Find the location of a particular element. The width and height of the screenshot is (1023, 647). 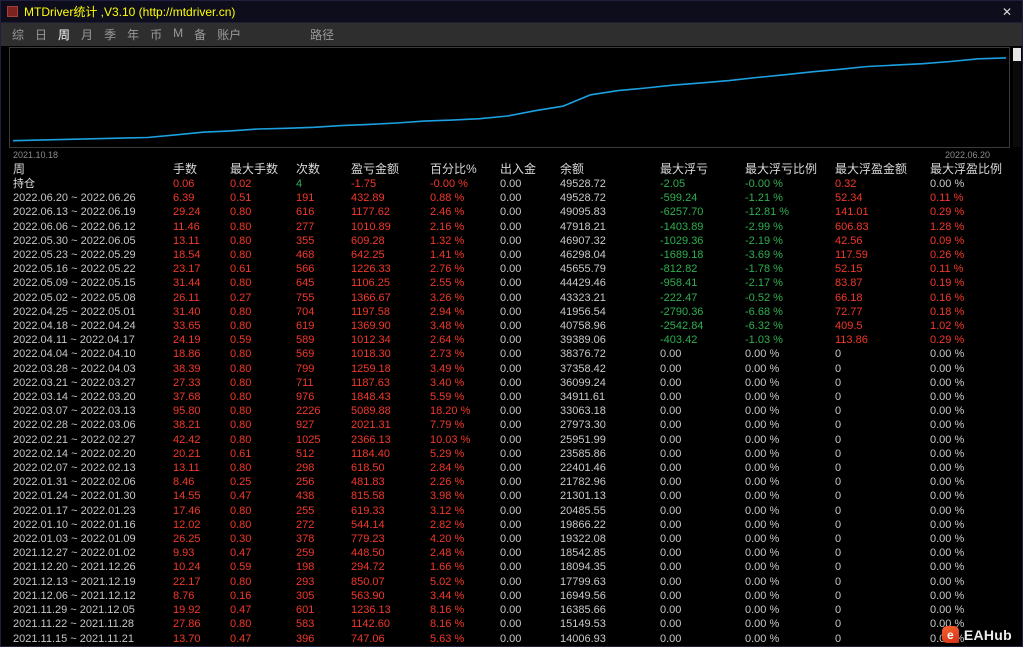

table-cell: 0.61 is located at coordinates (241, 453).